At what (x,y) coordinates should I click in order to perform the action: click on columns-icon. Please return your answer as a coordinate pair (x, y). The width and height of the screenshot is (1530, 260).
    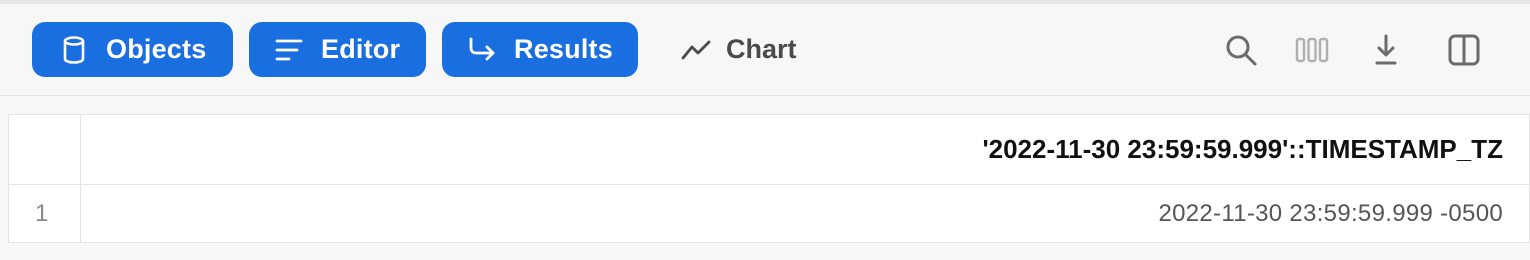
    Looking at the image, I should click on (1312, 50).